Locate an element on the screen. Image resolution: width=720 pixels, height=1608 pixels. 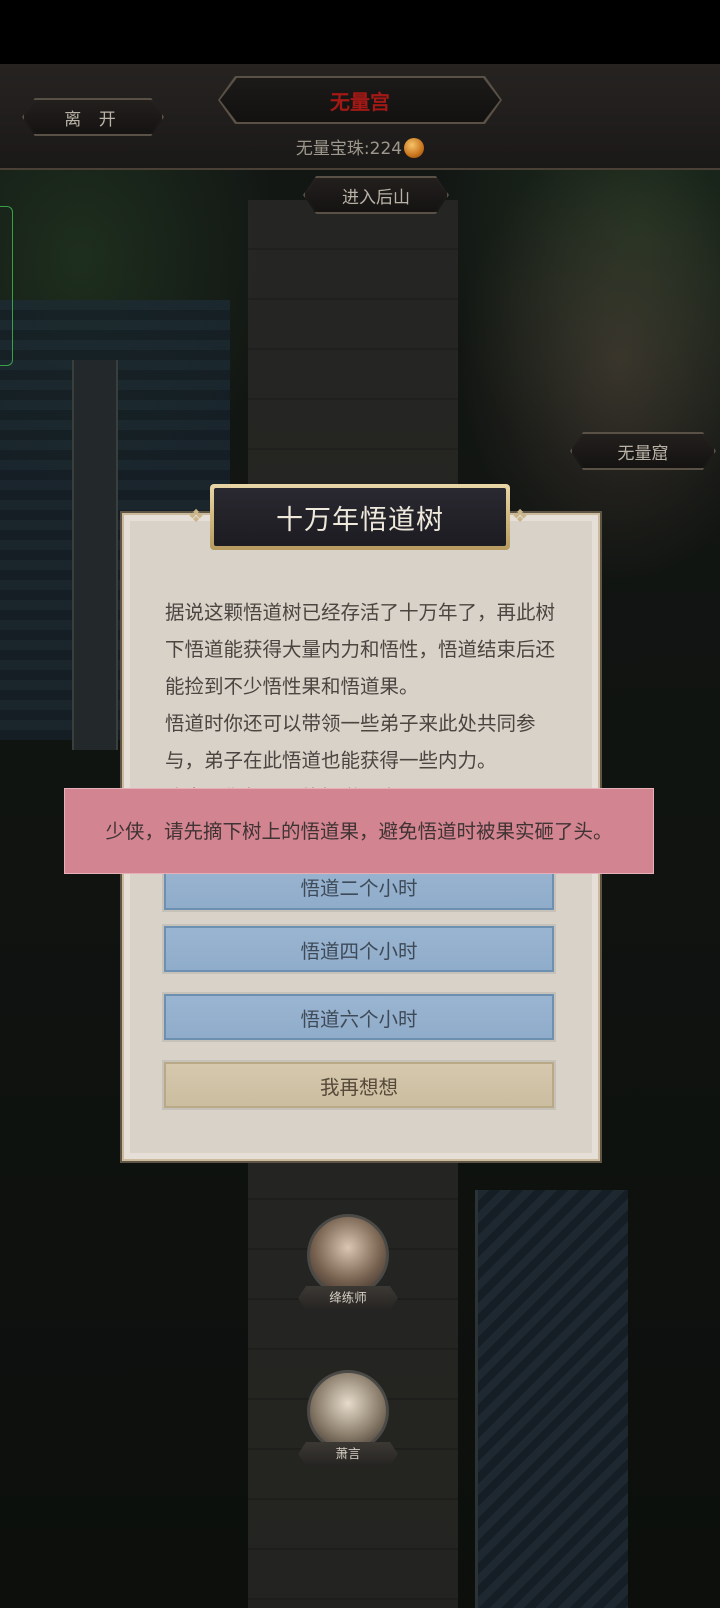
stone-pillar is located at coordinates (95, 555).